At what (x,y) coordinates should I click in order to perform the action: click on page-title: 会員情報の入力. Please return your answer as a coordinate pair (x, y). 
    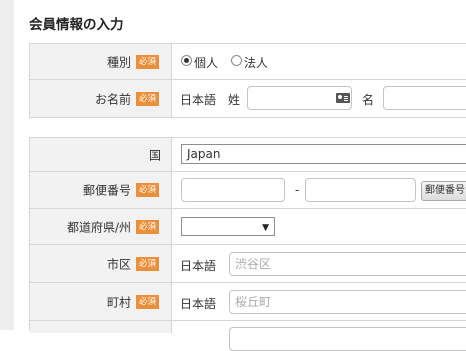
    Looking at the image, I should click on (76, 25).